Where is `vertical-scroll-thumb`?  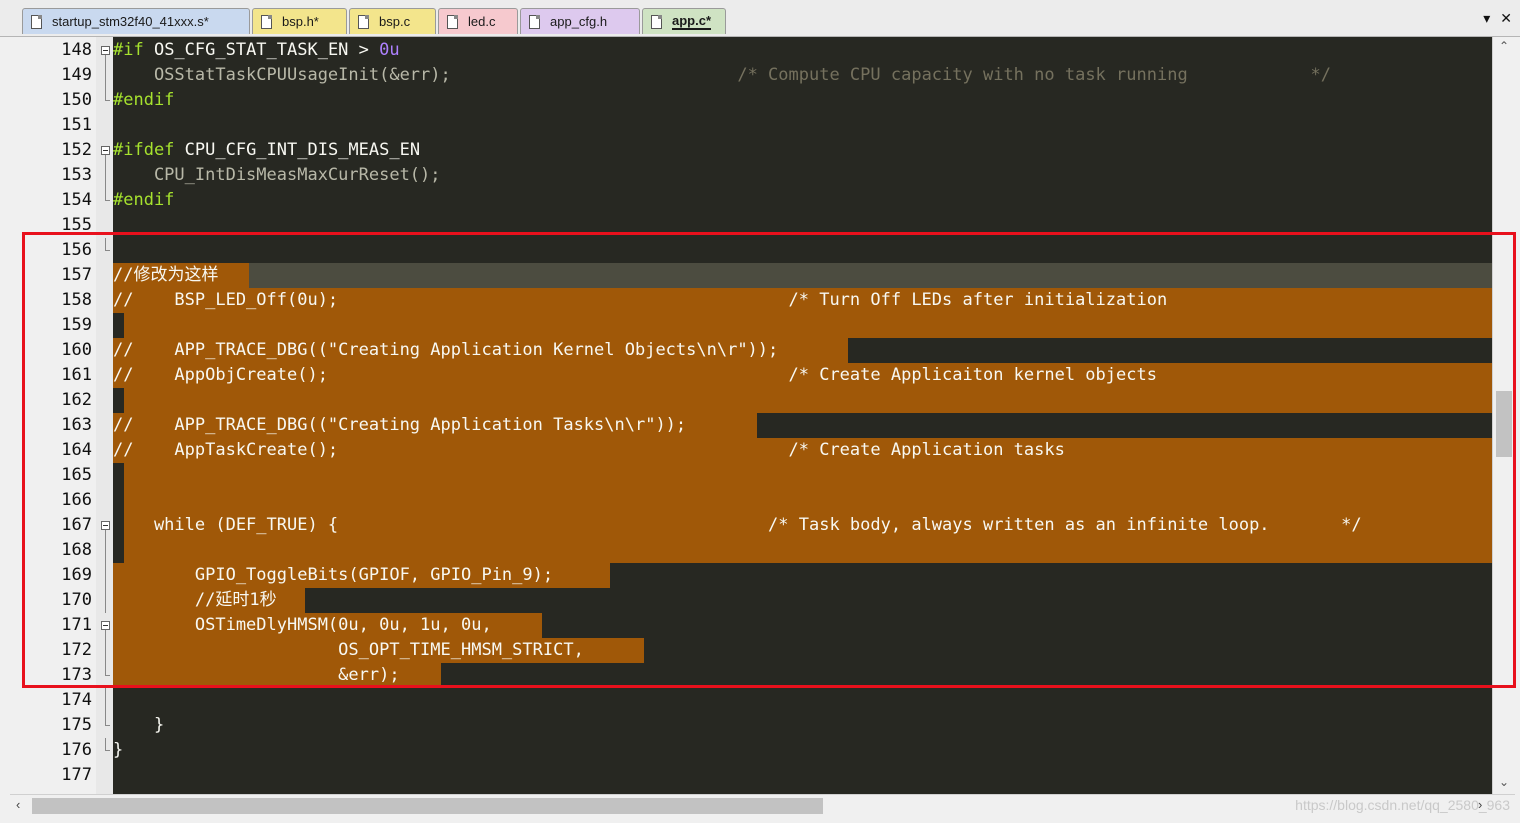 vertical-scroll-thumb is located at coordinates (1504, 424).